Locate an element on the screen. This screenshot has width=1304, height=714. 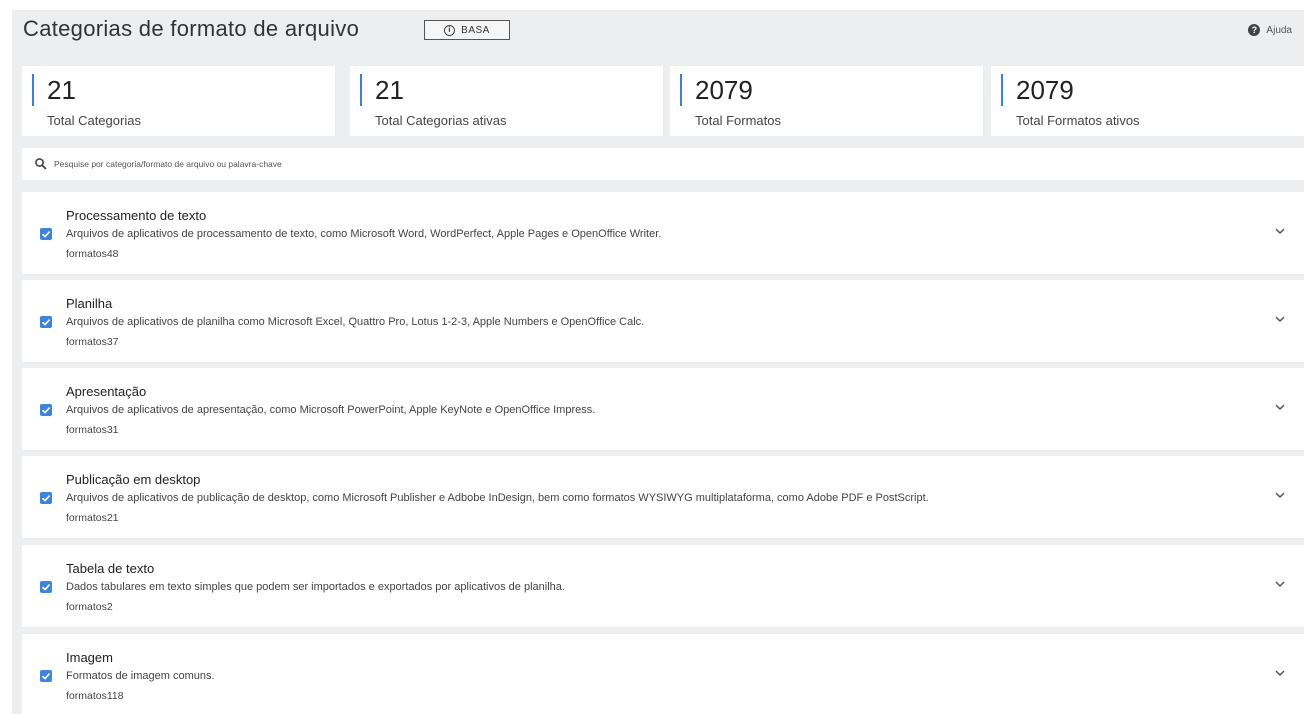
basa-badge: i BASA is located at coordinates (467, 30).